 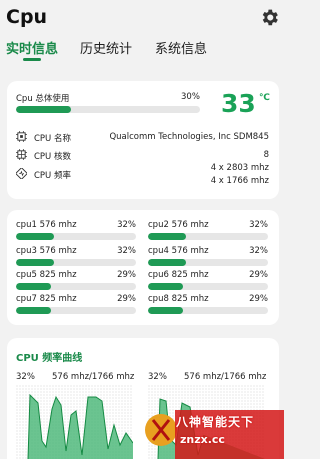 I want to click on core-item: cpu7 825 mhz 29%, so click(x=76, y=307).